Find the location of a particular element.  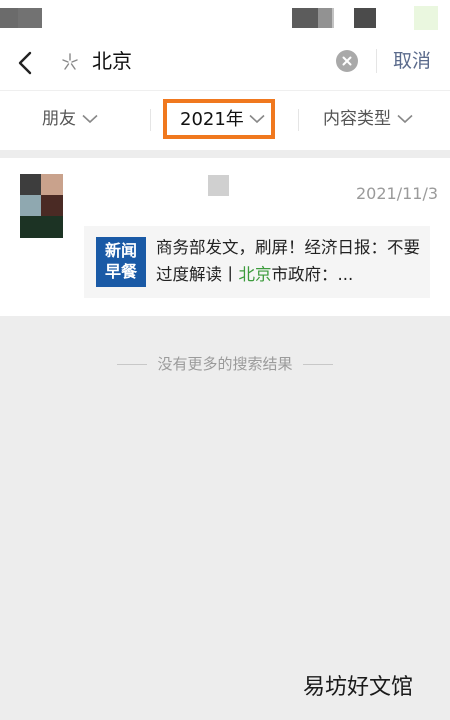

news-breakfast-logo: 新闻 早餐 is located at coordinates (121, 262).